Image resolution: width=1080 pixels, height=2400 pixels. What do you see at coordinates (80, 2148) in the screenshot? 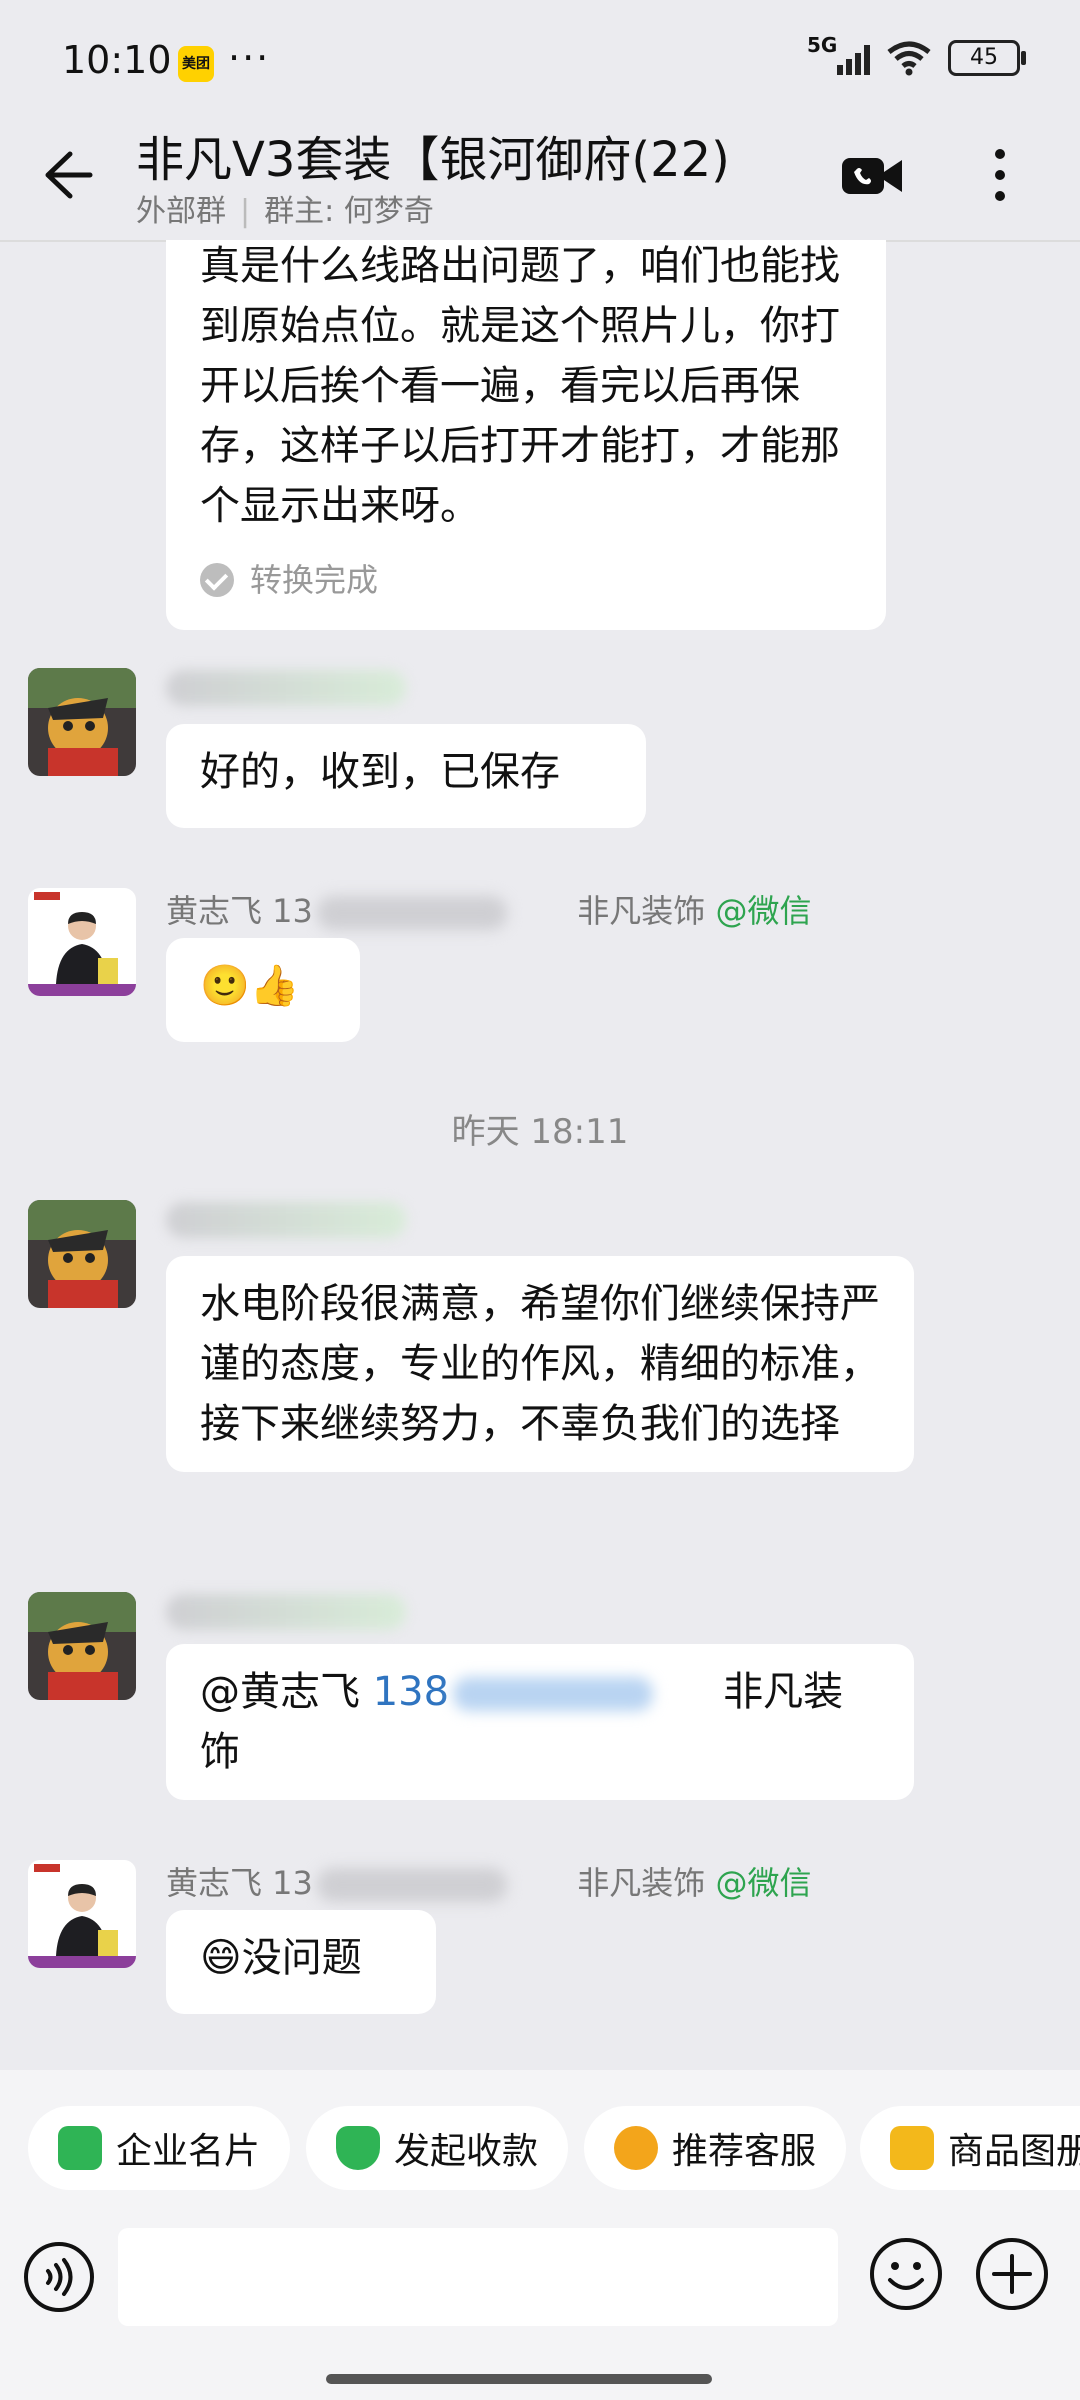
I see `business-card-icon` at bounding box center [80, 2148].